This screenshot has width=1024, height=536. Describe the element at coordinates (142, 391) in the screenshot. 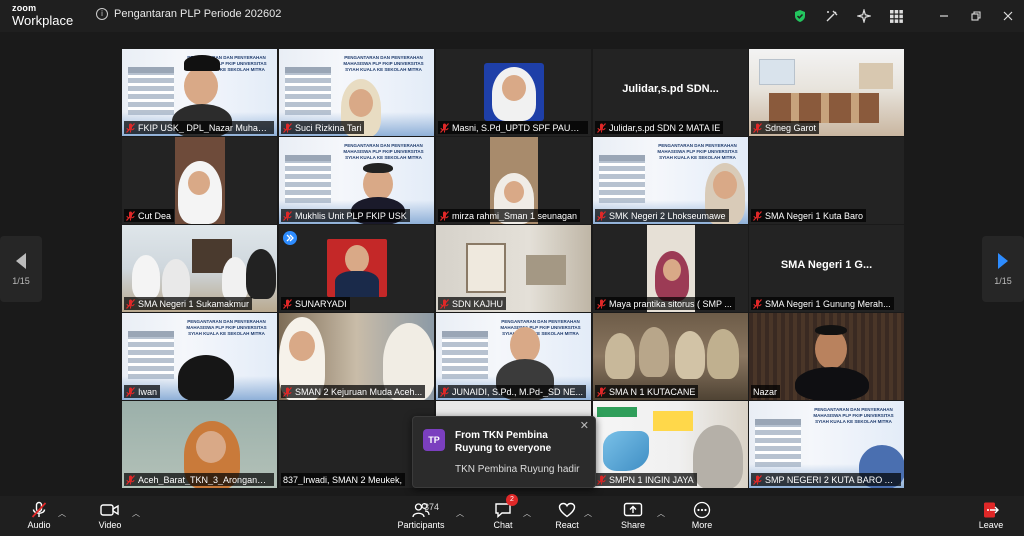

I see `participant-name-label: Iwan` at that location.